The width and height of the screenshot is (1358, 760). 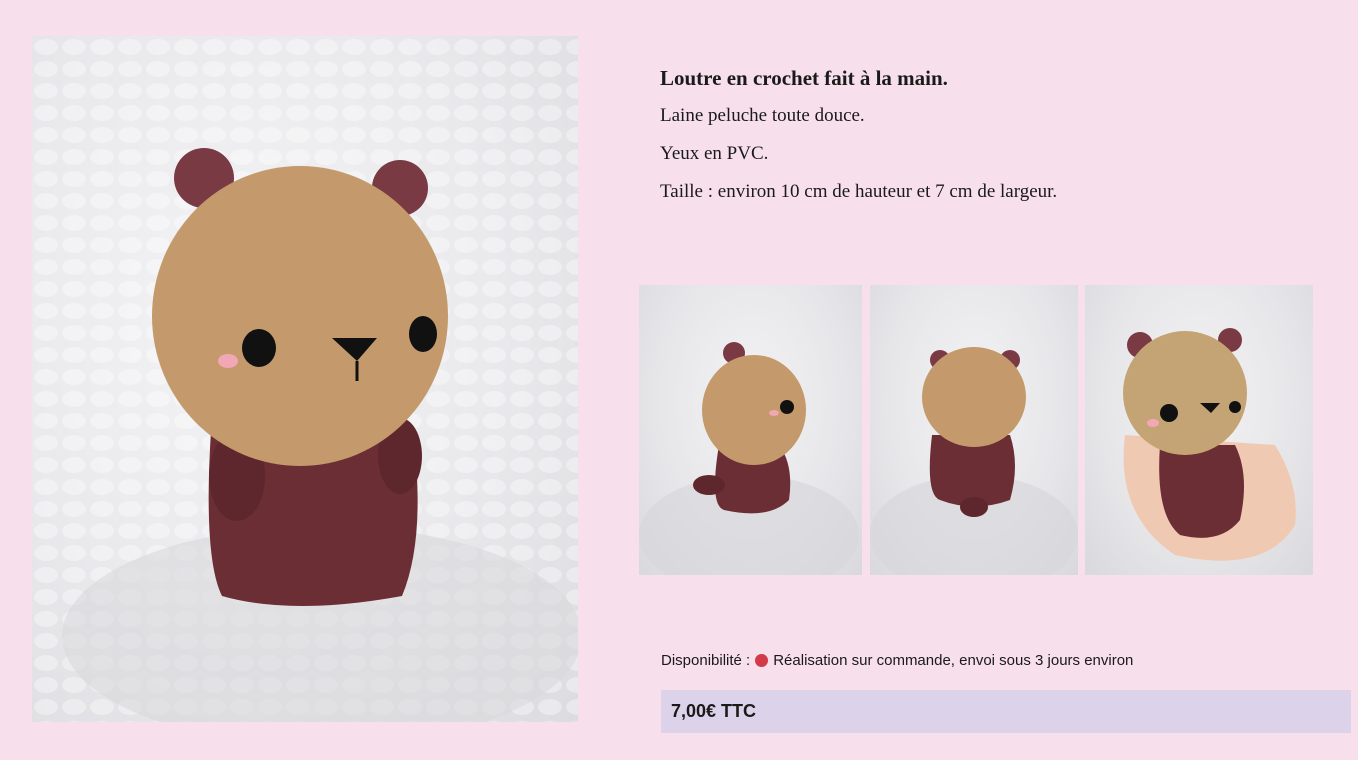 What do you see at coordinates (804, 78) in the screenshot?
I see `description-title: Loutre en crochet fait à la main.` at bounding box center [804, 78].